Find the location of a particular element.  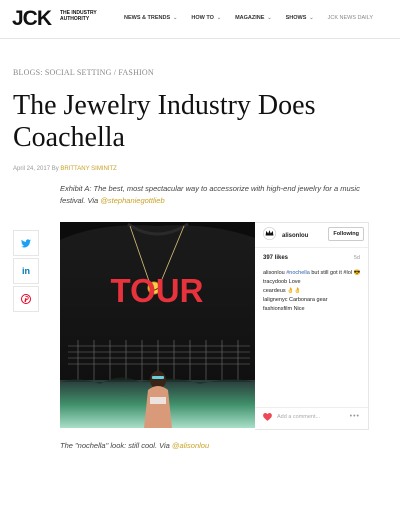

pinterest-icon is located at coordinates (26, 299).